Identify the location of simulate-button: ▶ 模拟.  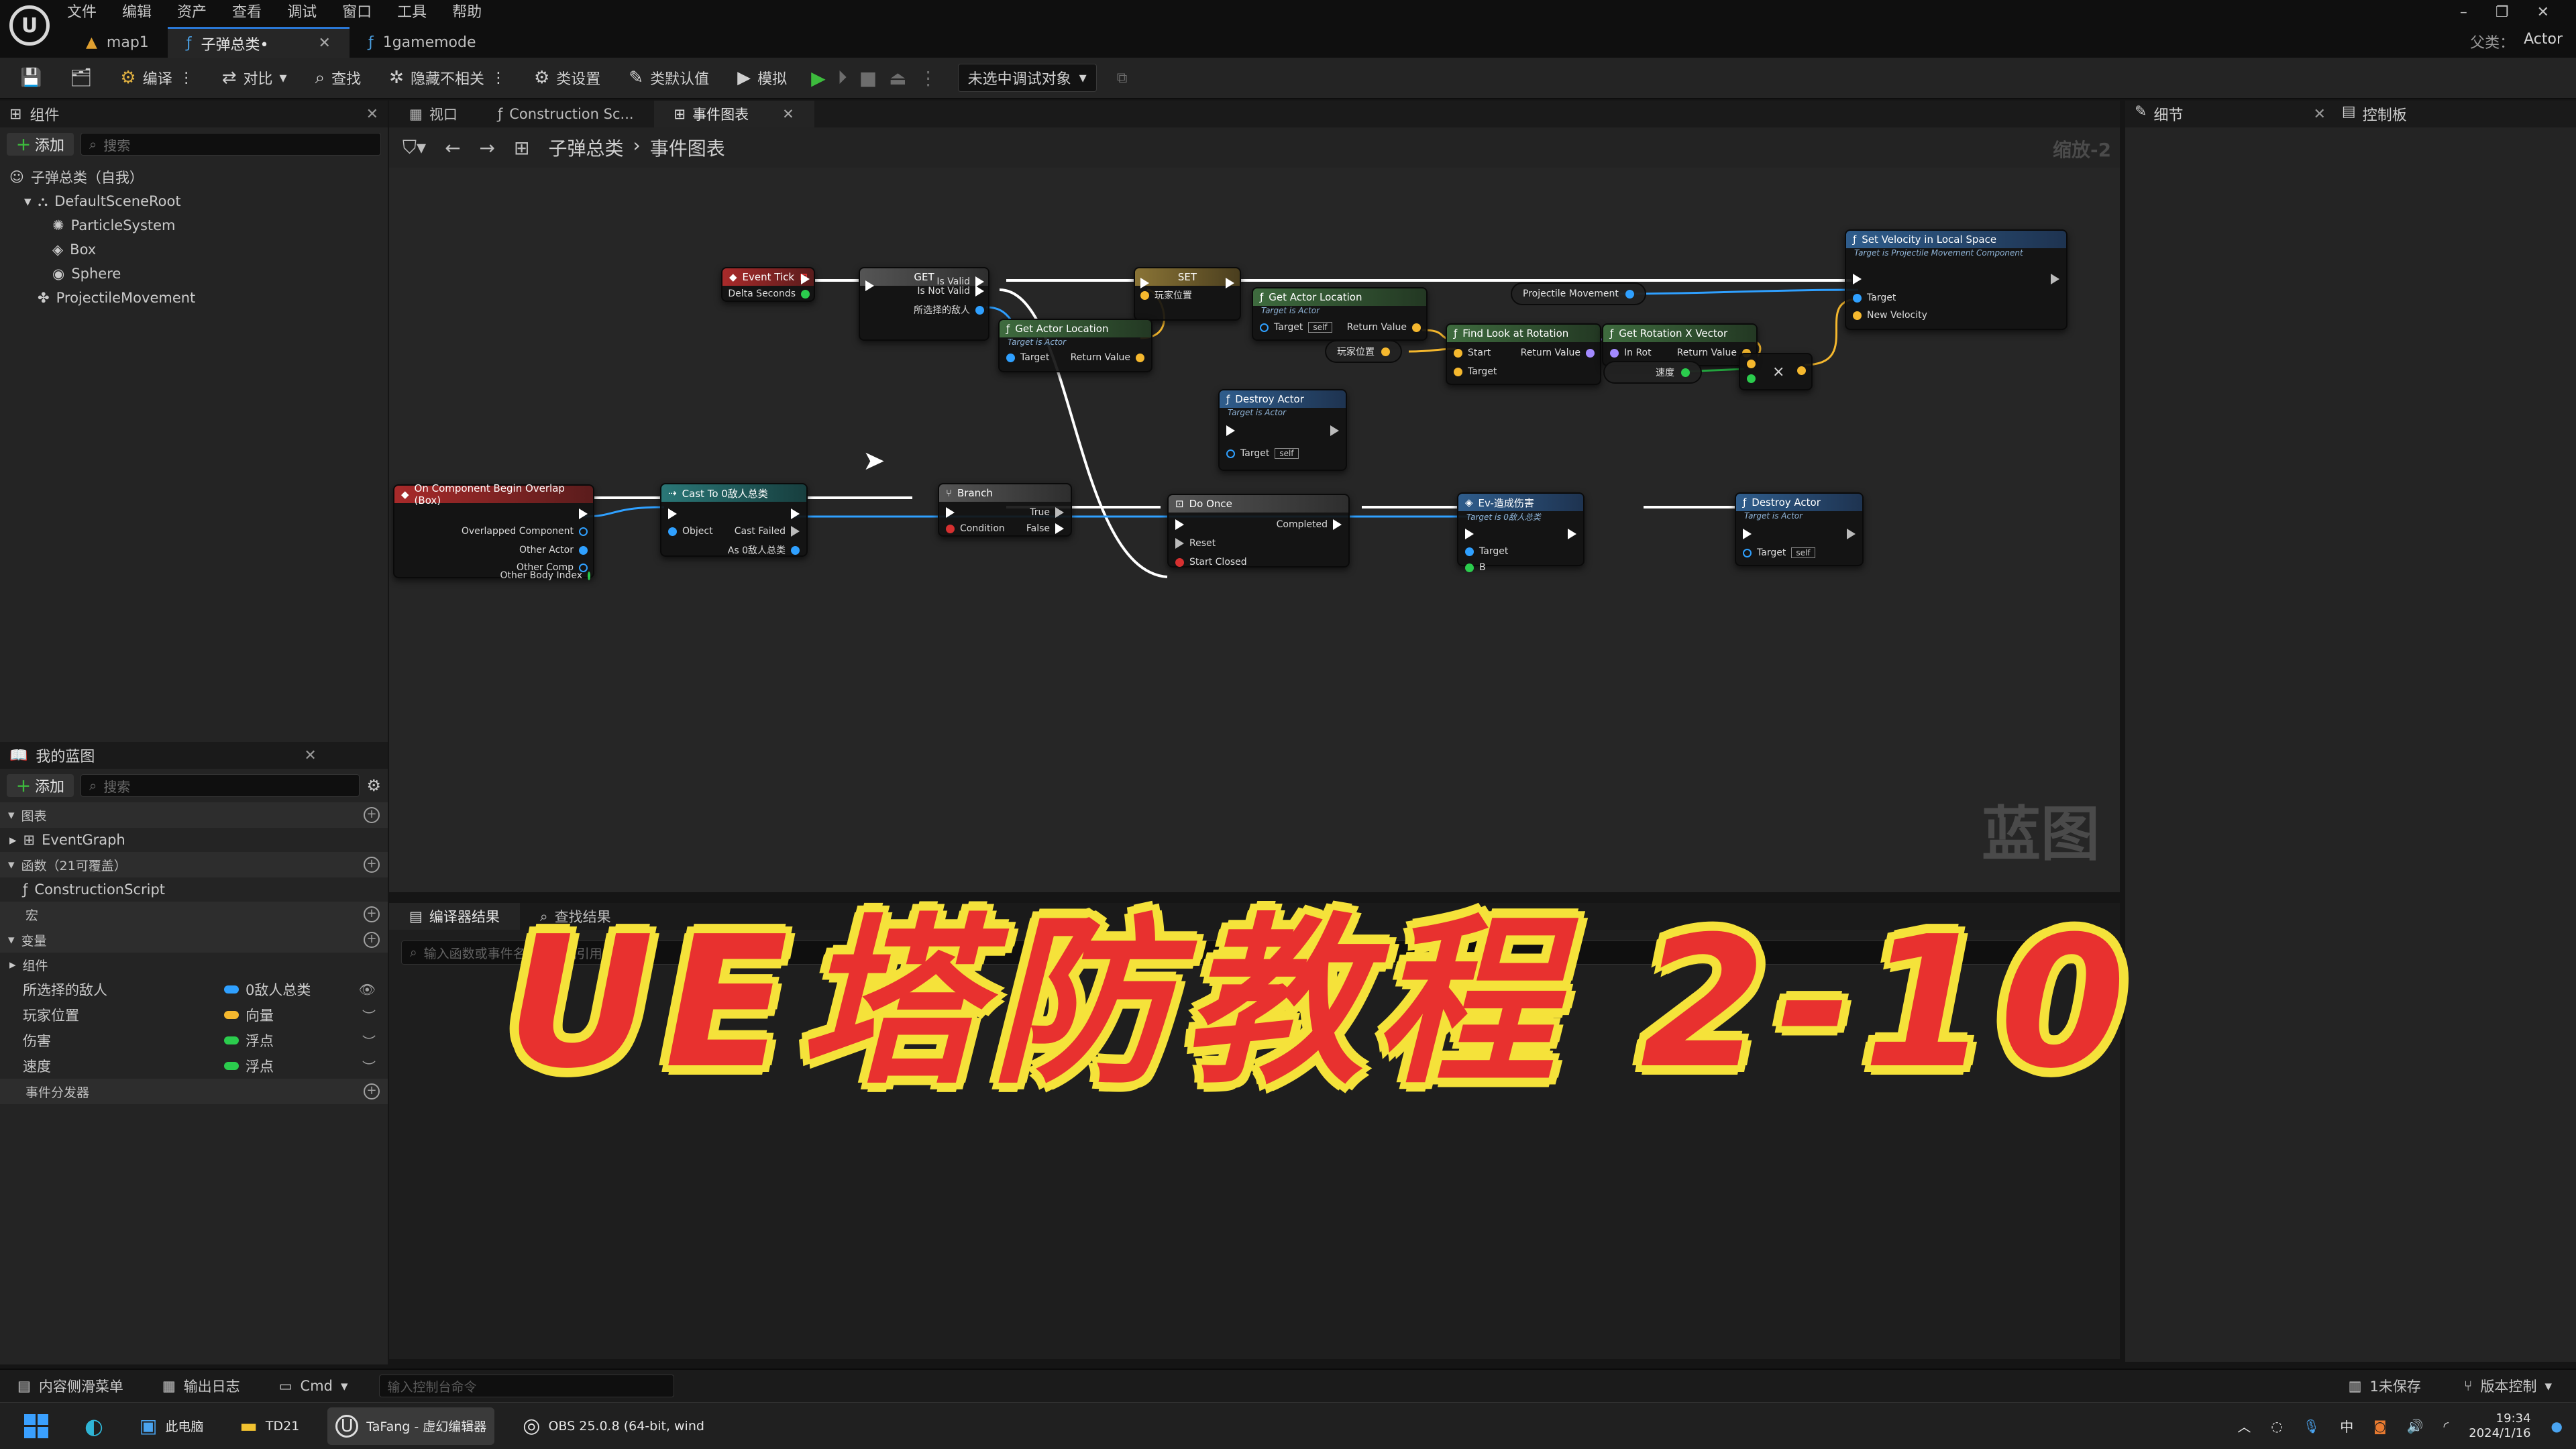
(762, 78).